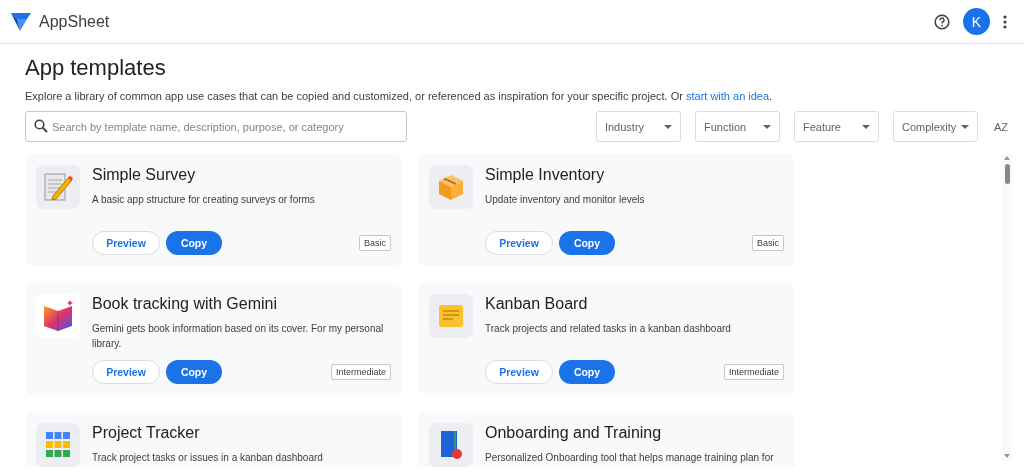  What do you see at coordinates (976, 21) in the screenshot?
I see `user-avatar: K` at bounding box center [976, 21].